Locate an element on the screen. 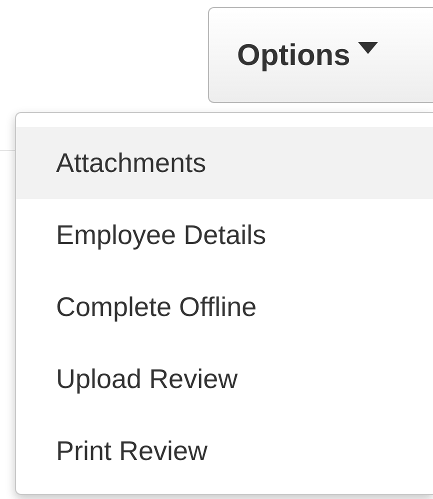  menu-item: Print Review is located at coordinates (224, 451).